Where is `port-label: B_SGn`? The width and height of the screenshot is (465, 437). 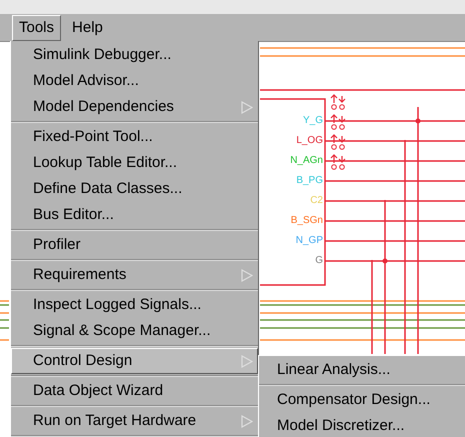
port-label: B_SGn is located at coordinates (306, 221).